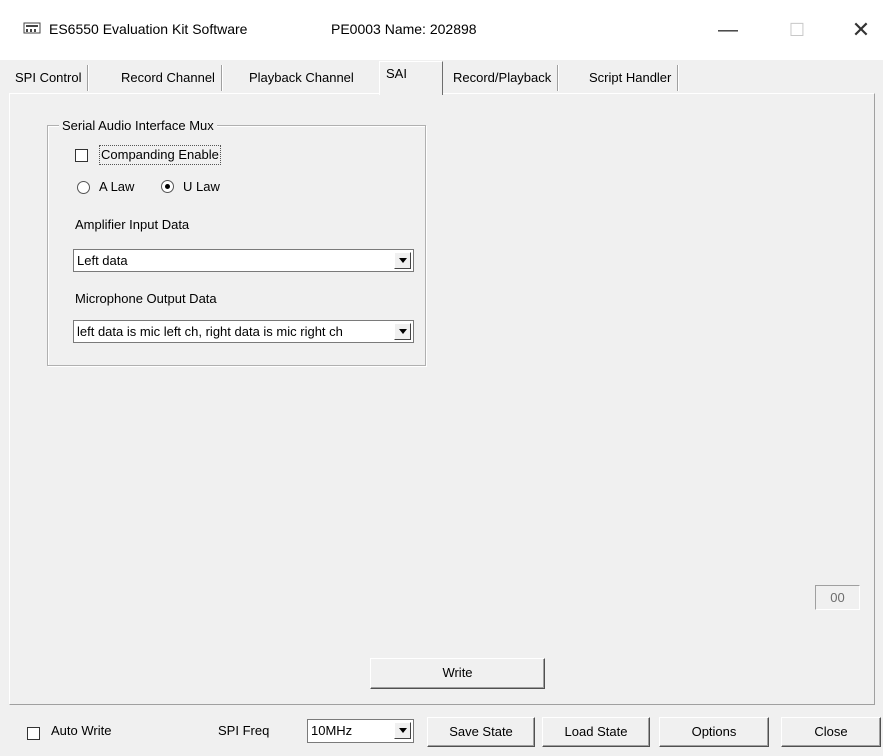 The image size is (883, 756). Describe the element at coordinates (728, 30) in the screenshot. I see `minimize-button: —` at that location.